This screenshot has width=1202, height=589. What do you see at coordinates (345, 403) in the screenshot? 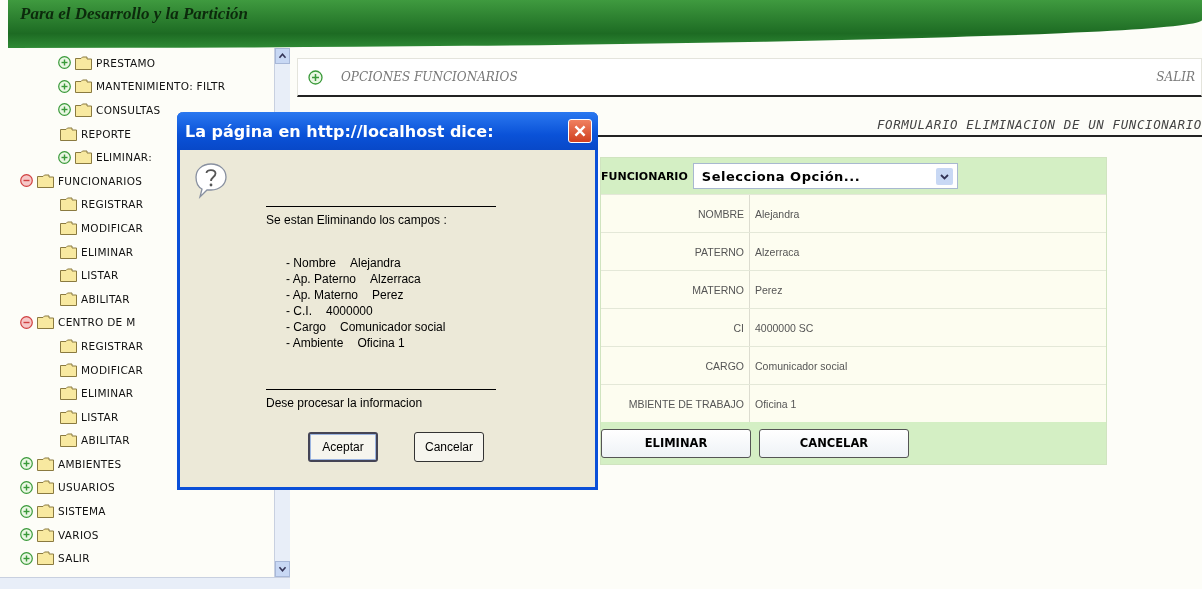
I see `dialog-question: Dese procesar la informacion` at bounding box center [345, 403].